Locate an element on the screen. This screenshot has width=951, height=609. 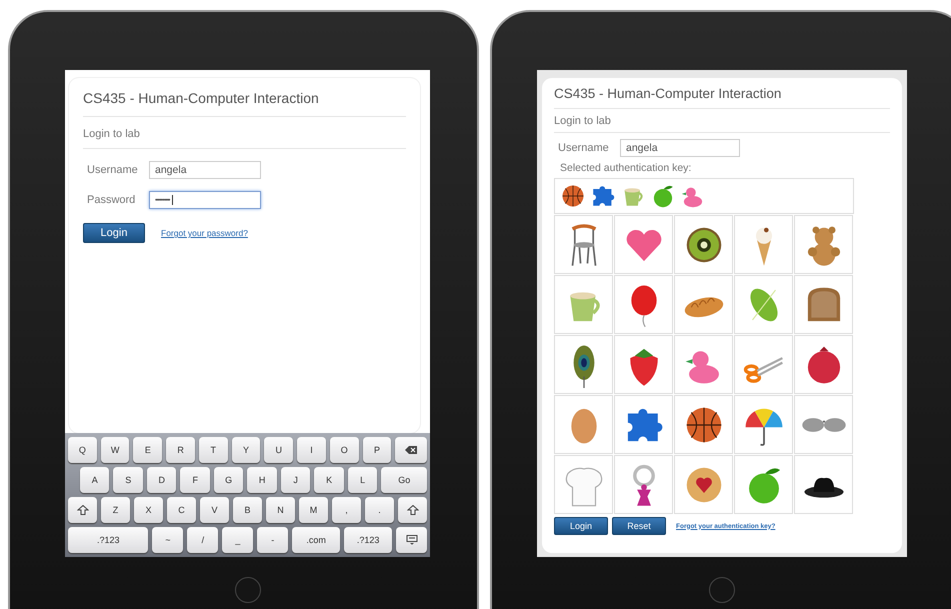
keyboard-key: P is located at coordinates (377, 450).